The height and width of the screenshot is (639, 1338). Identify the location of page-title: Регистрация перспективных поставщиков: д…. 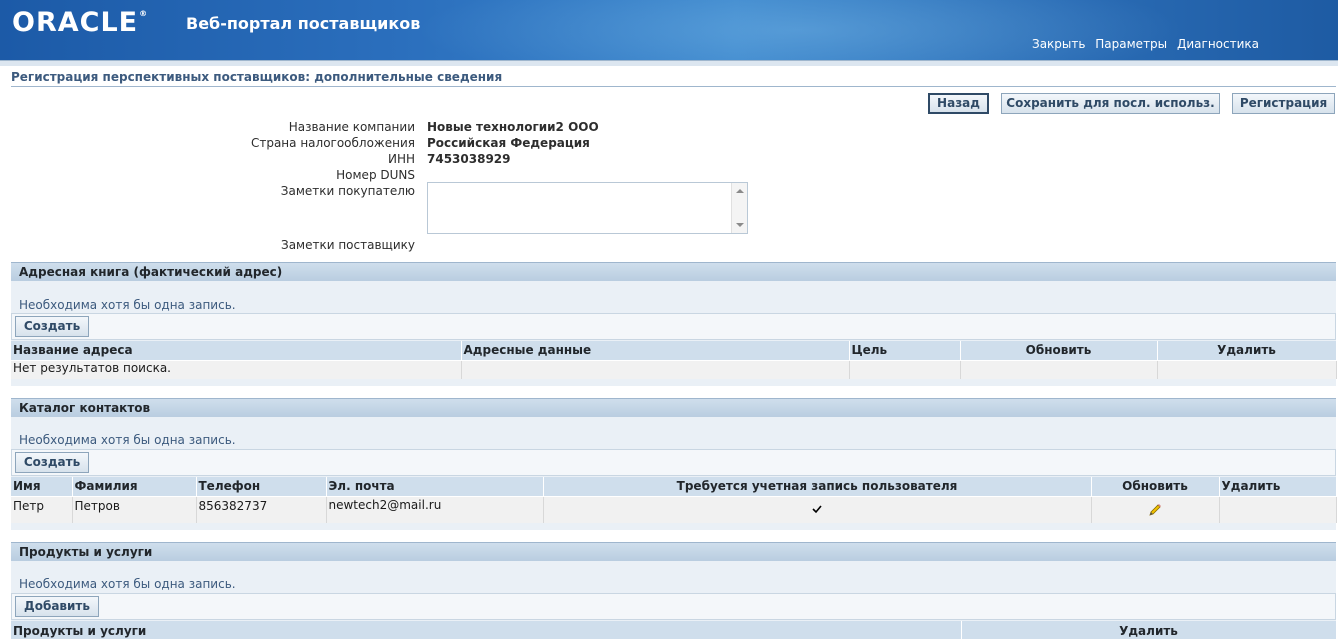
(257, 77).